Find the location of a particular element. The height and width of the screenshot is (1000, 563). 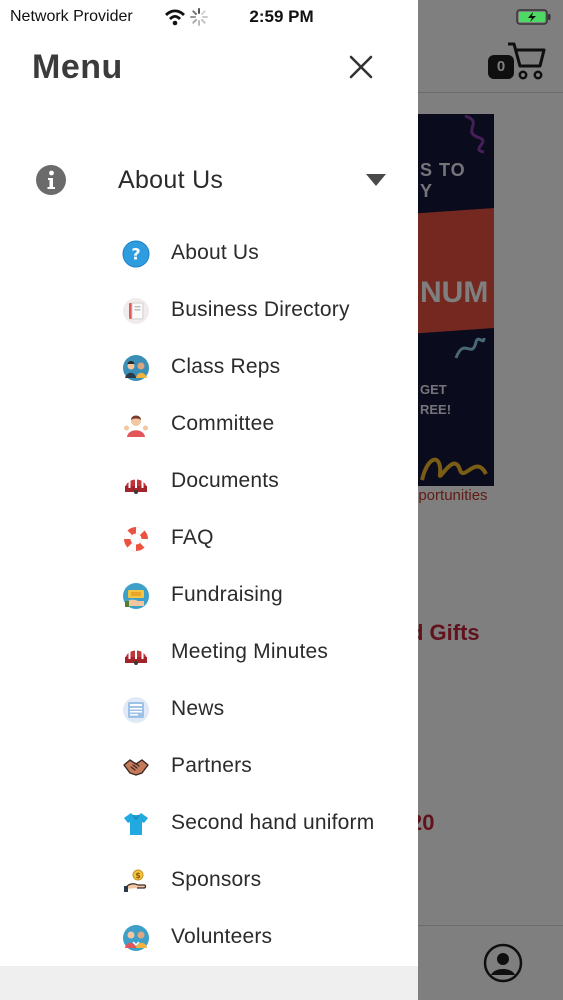

close-icon is located at coordinates (361, 67).